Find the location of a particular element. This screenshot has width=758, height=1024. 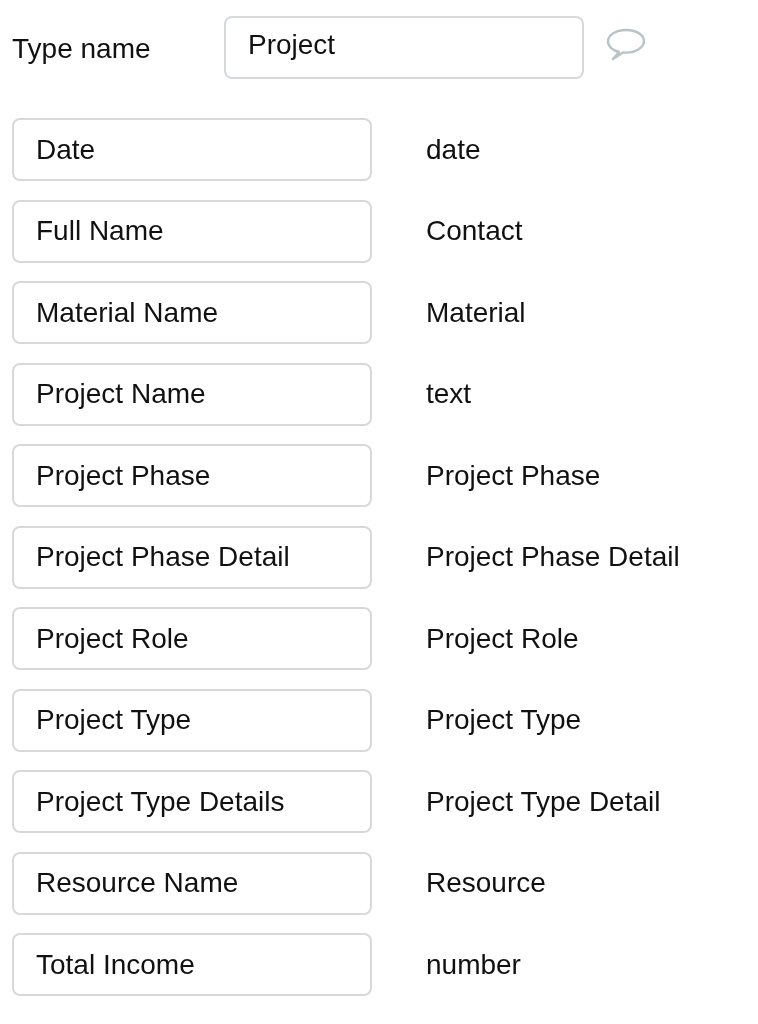

field-type-label: date is located at coordinates (453, 149).